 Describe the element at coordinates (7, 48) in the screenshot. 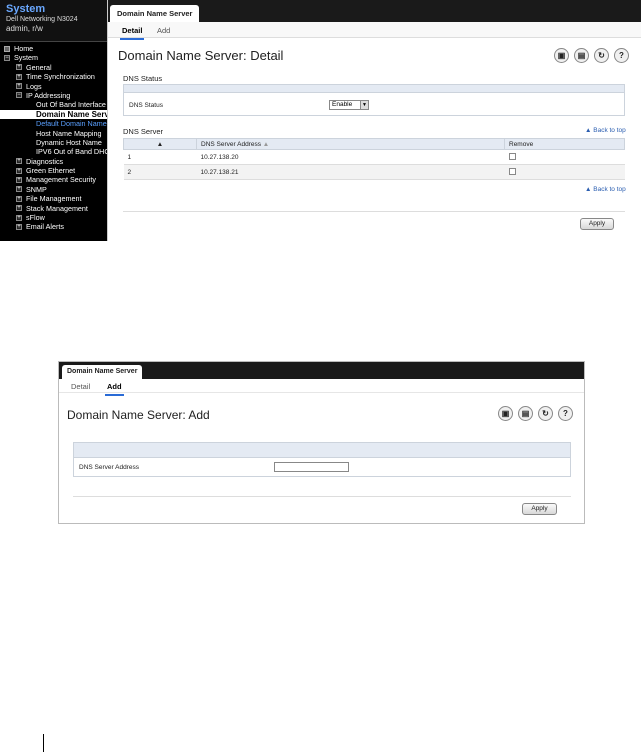

I see `home-icon` at that location.